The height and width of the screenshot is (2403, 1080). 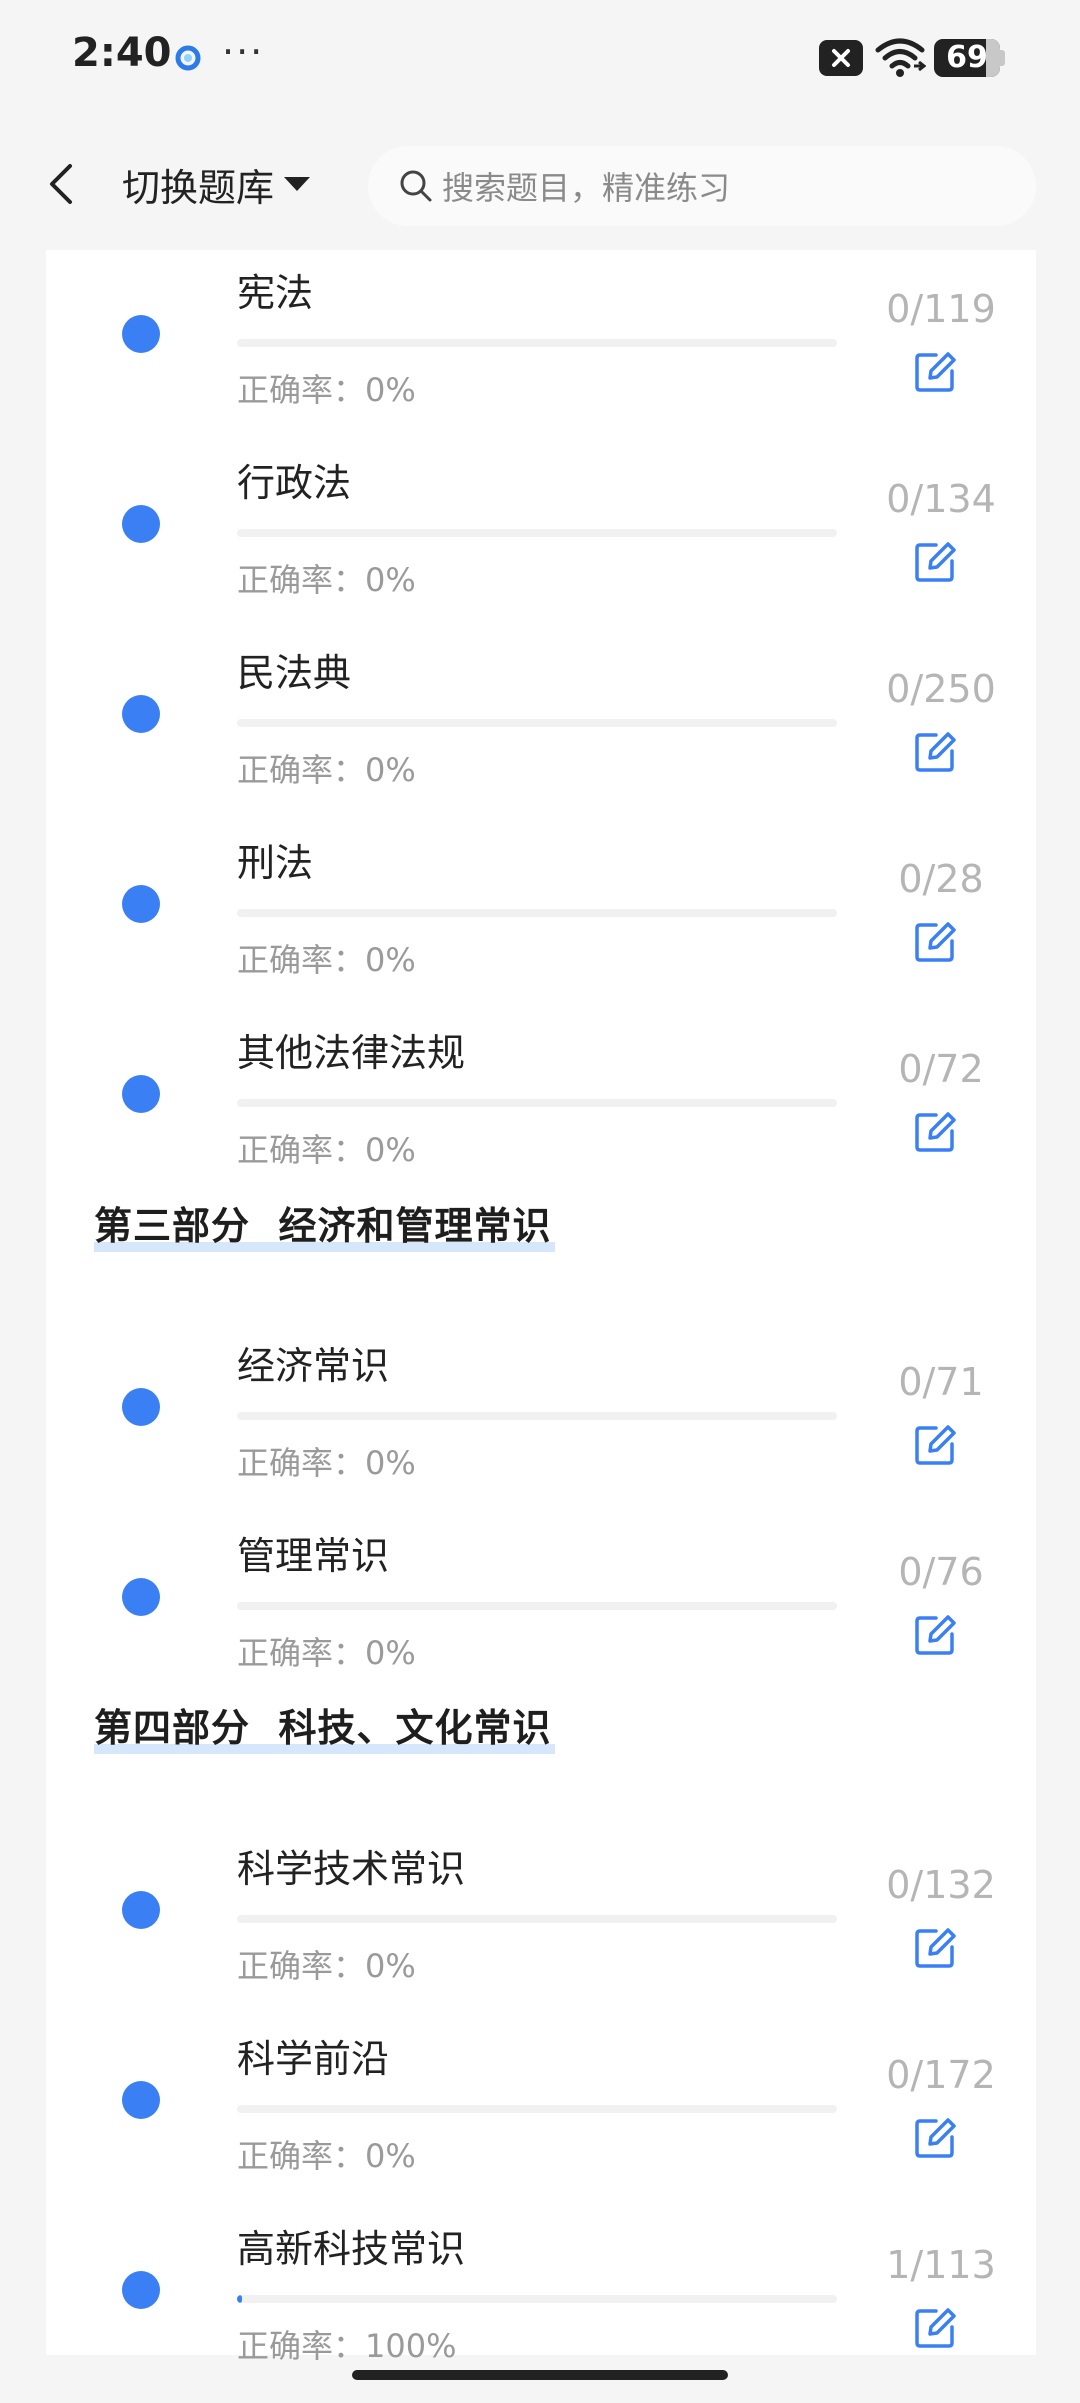 I want to click on topic-title: 刑法, so click(x=275, y=863).